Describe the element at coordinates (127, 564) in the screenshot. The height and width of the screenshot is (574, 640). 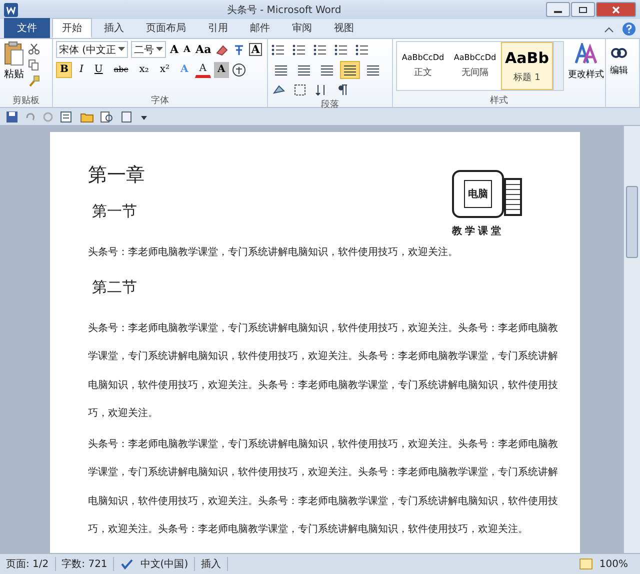
I see `proofing-check-icon` at that location.